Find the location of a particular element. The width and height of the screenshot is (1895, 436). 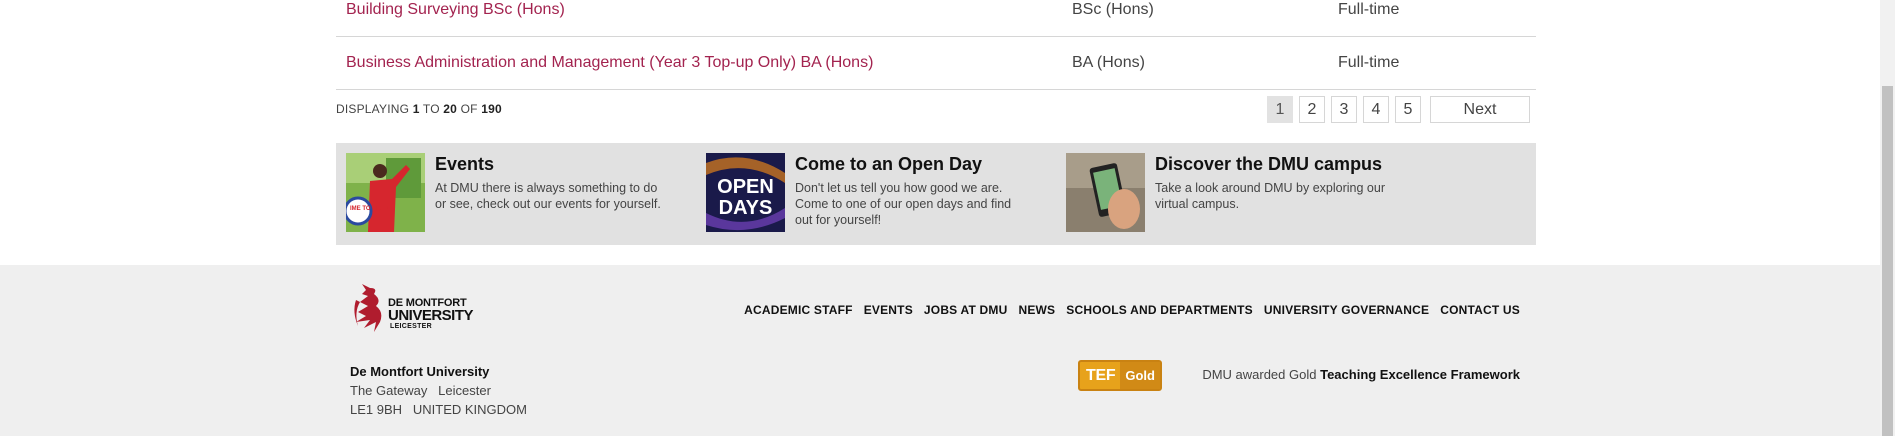

pagination-bar: DISPLAYING 1 TO 20 OF 190 1 2 3 4 5 Next is located at coordinates (936, 112).